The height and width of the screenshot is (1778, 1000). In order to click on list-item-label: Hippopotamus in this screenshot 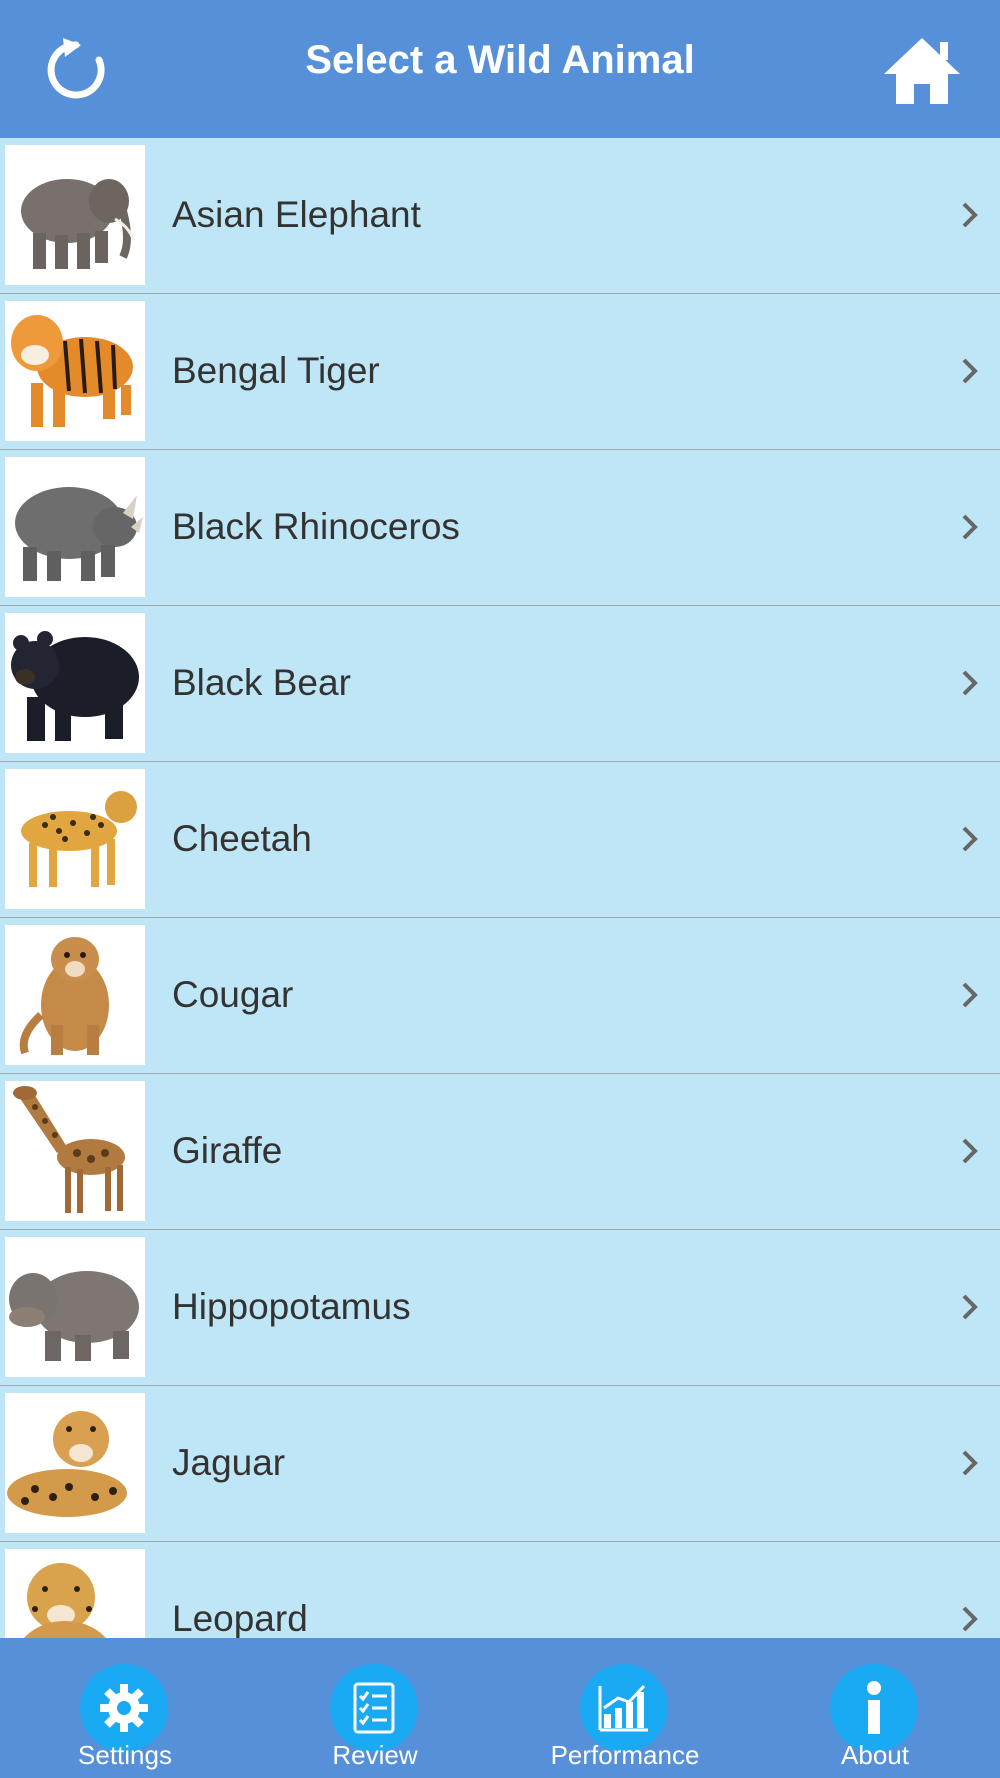, I will do `click(291, 1306)`.